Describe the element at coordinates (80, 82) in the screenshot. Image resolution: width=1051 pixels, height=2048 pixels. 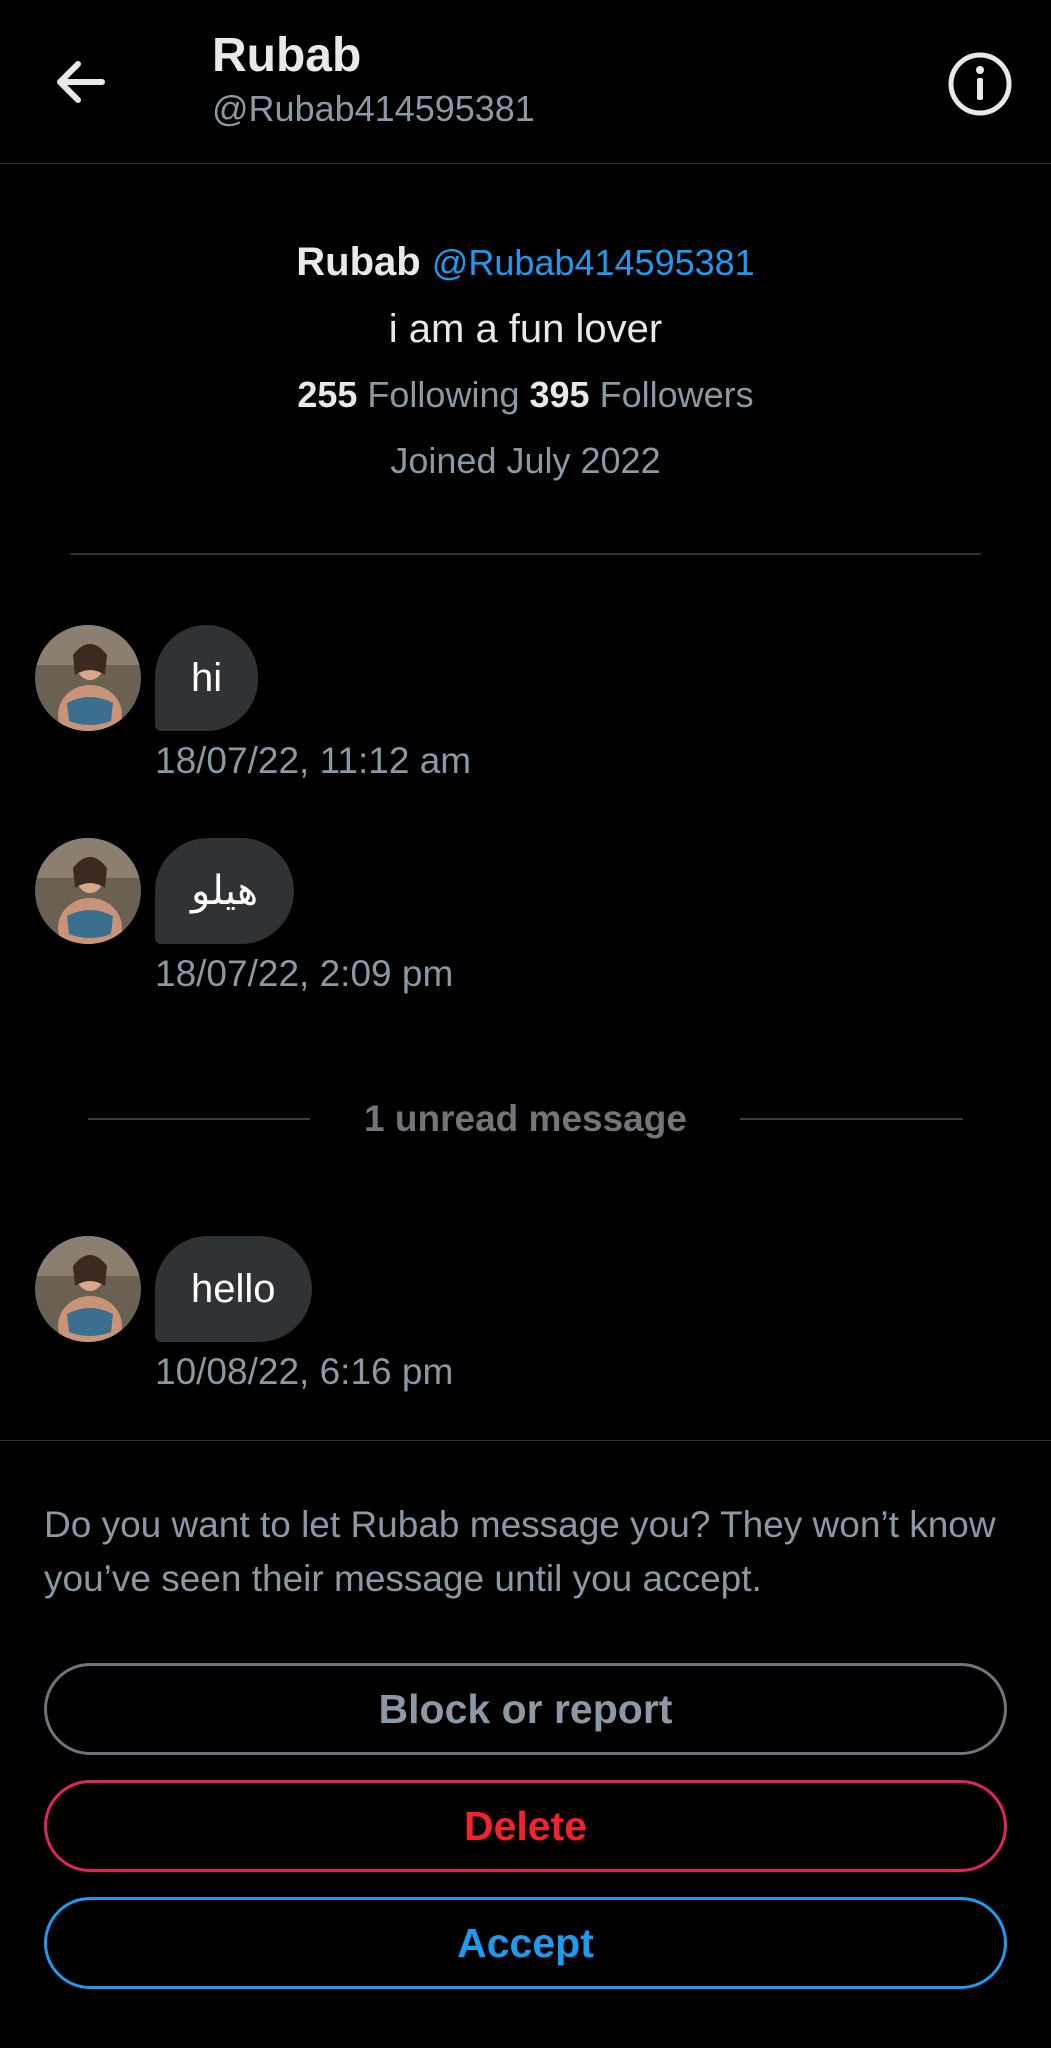
I see `back-arrow-icon` at that location.